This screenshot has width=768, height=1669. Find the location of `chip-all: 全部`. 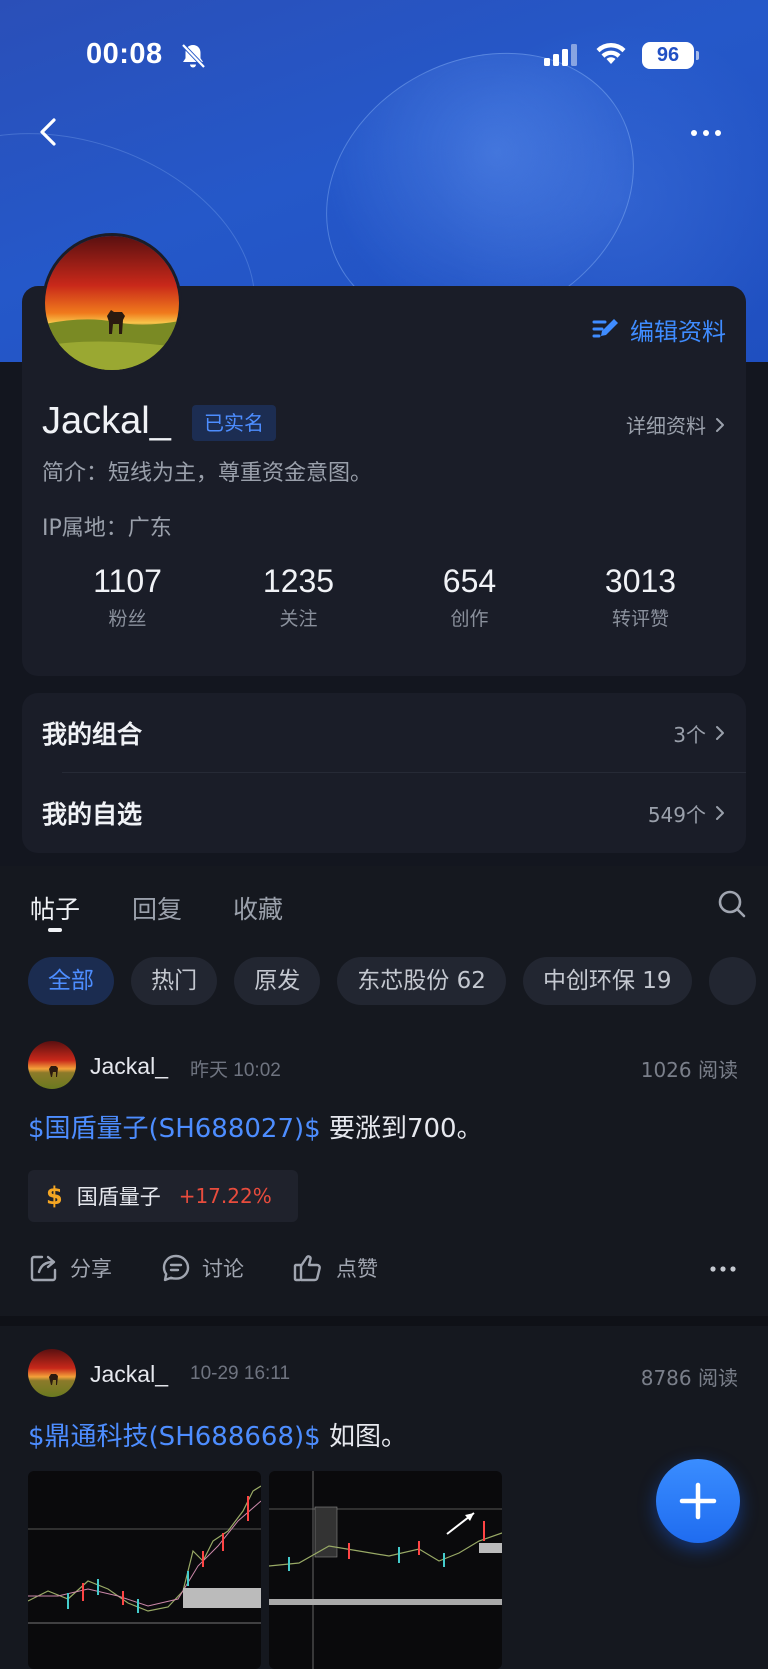

chip-all: 全部 is located at coordinates (71, 981).